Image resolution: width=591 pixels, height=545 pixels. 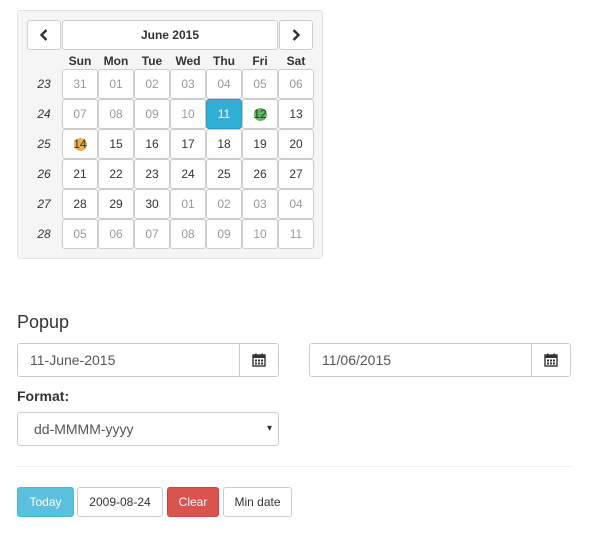 I want to click on day-cell: 31, so click(x=80, y=84).